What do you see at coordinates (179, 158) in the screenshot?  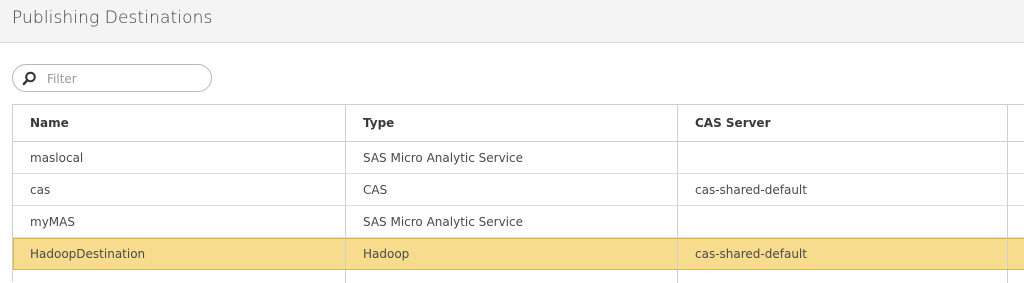 I see `cell-name: maslocal` at bounding box center [179, 158].